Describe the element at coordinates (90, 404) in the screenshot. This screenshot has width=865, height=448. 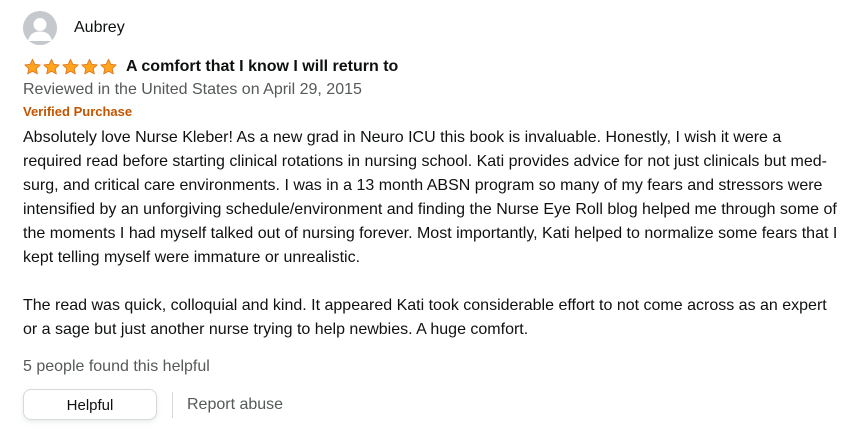
I see `helpful-button: Helpful` at that location.